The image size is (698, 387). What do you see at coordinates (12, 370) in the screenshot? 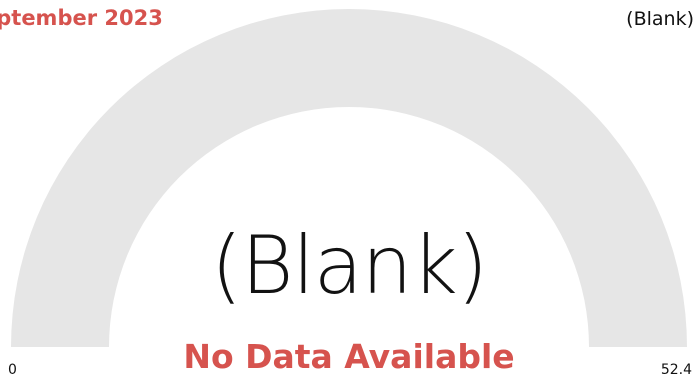
I see `gauge-min-label: 0` at bounding box center [12, 370].